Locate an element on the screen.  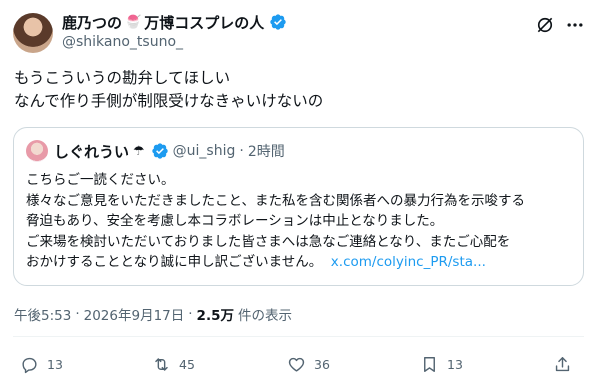
post-text: もうこういうの勘弁してほしい なんで作り手側が制限受けなきゃいけないの is located at coordinates (299, 90).